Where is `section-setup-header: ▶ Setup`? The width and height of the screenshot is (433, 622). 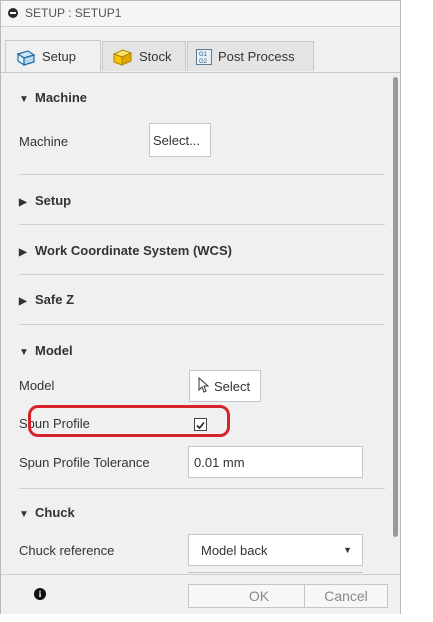 section-setup-header: ▶ Setup is located at coordinates (45, 200).